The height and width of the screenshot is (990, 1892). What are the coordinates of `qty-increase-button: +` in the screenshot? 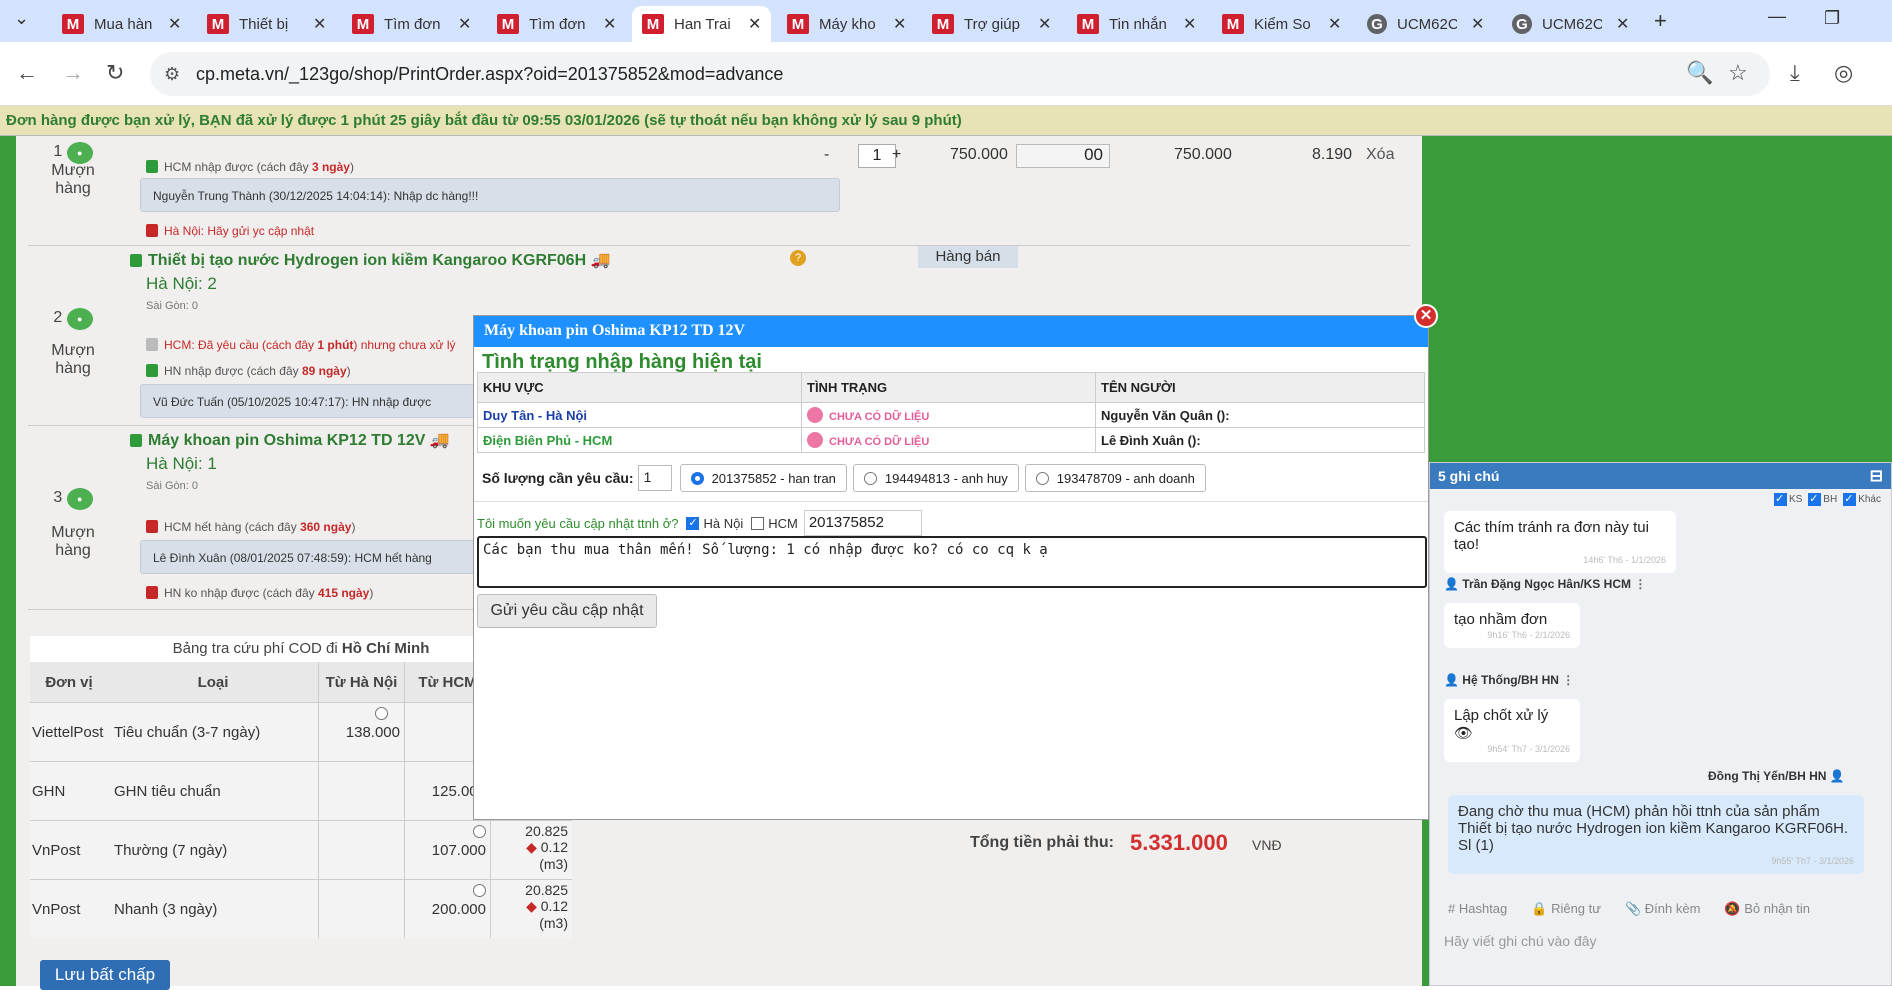 It's located at (896, 155).